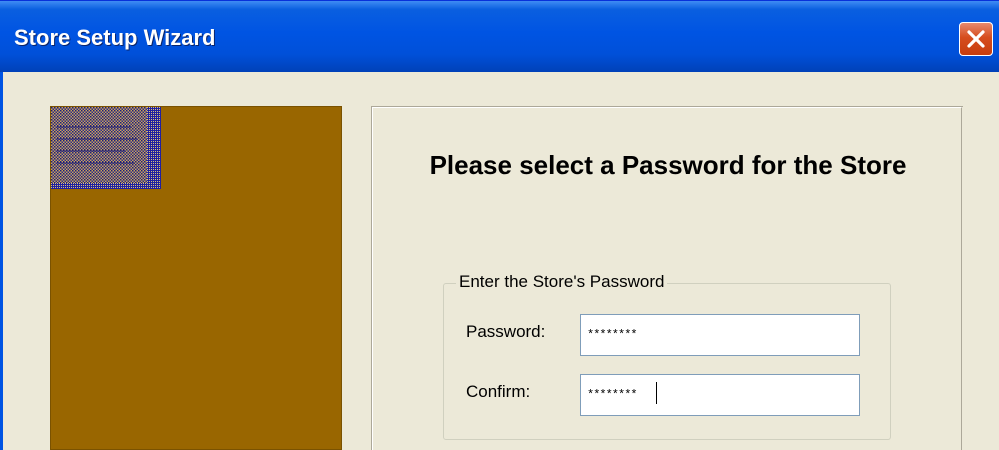 The width and height of the screenshot is (999, 450). What do you see at coordinates (720, 335) in the screenshot?
I see `password-input` at bounding box center [720, 335].